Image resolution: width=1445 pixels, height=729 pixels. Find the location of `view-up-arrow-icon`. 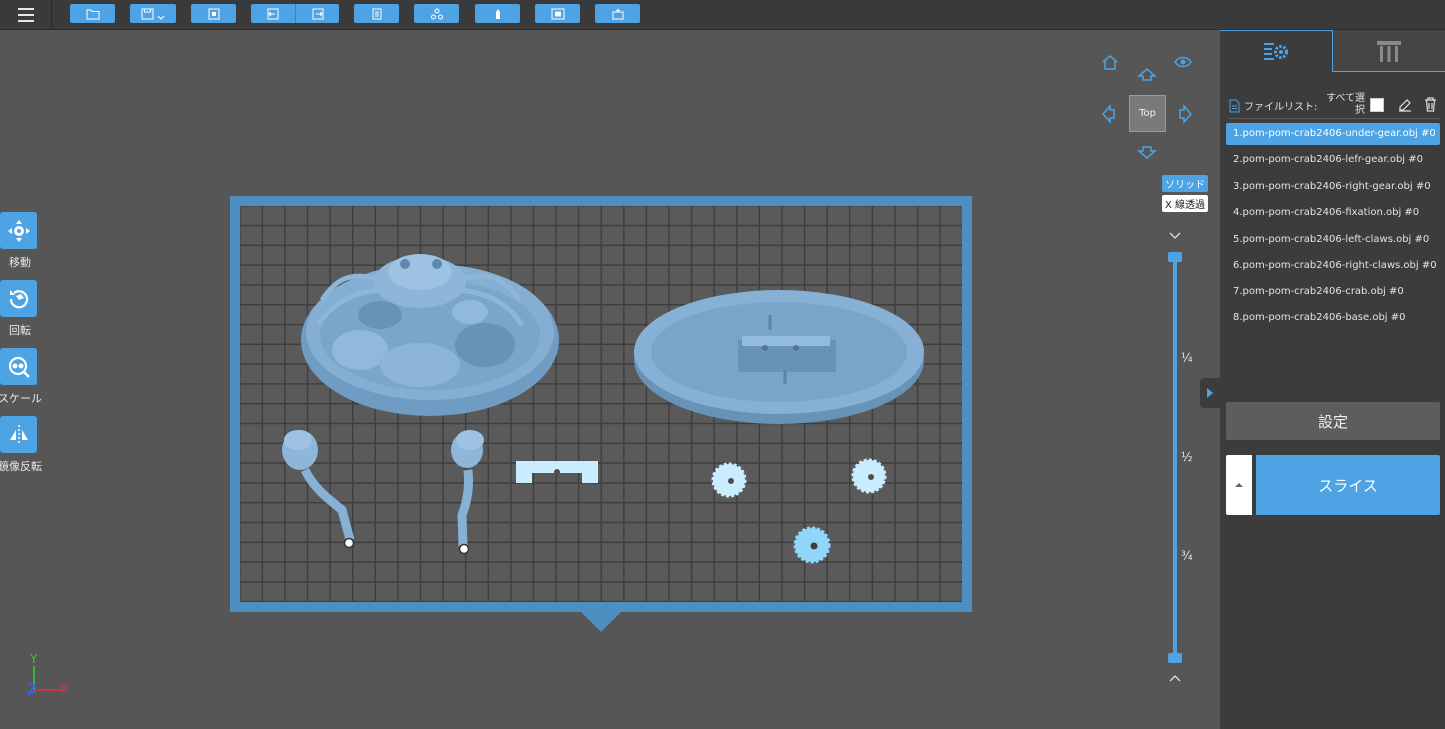

view-up-arrow-icon is located at coordinates (1147, 74).